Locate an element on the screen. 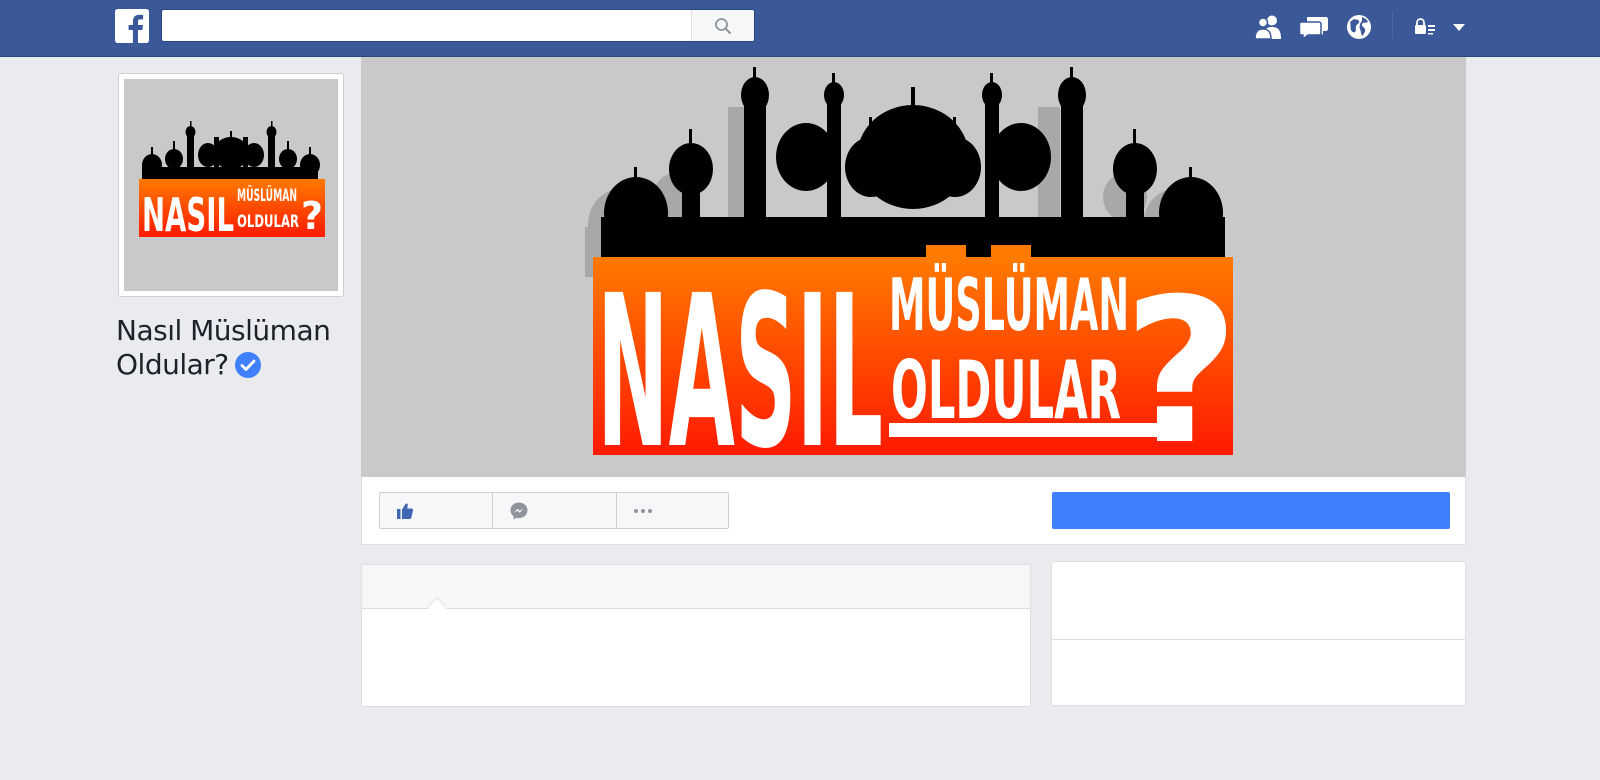  profile-logo-bottom-text: OLDULAR is located at coordinates (268, 222).